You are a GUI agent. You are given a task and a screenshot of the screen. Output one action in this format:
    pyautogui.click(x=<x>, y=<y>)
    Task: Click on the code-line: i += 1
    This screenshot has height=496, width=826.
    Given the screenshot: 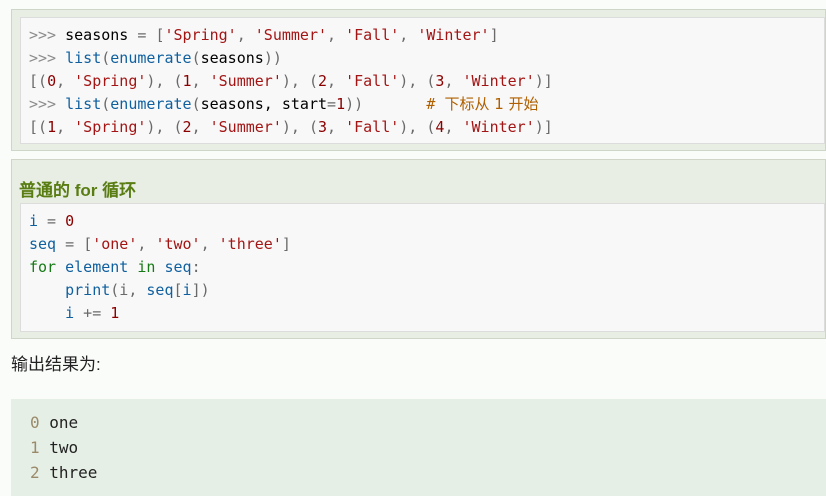 What is the action you would take?
    pyautogui.click(x=74, y=313)
    